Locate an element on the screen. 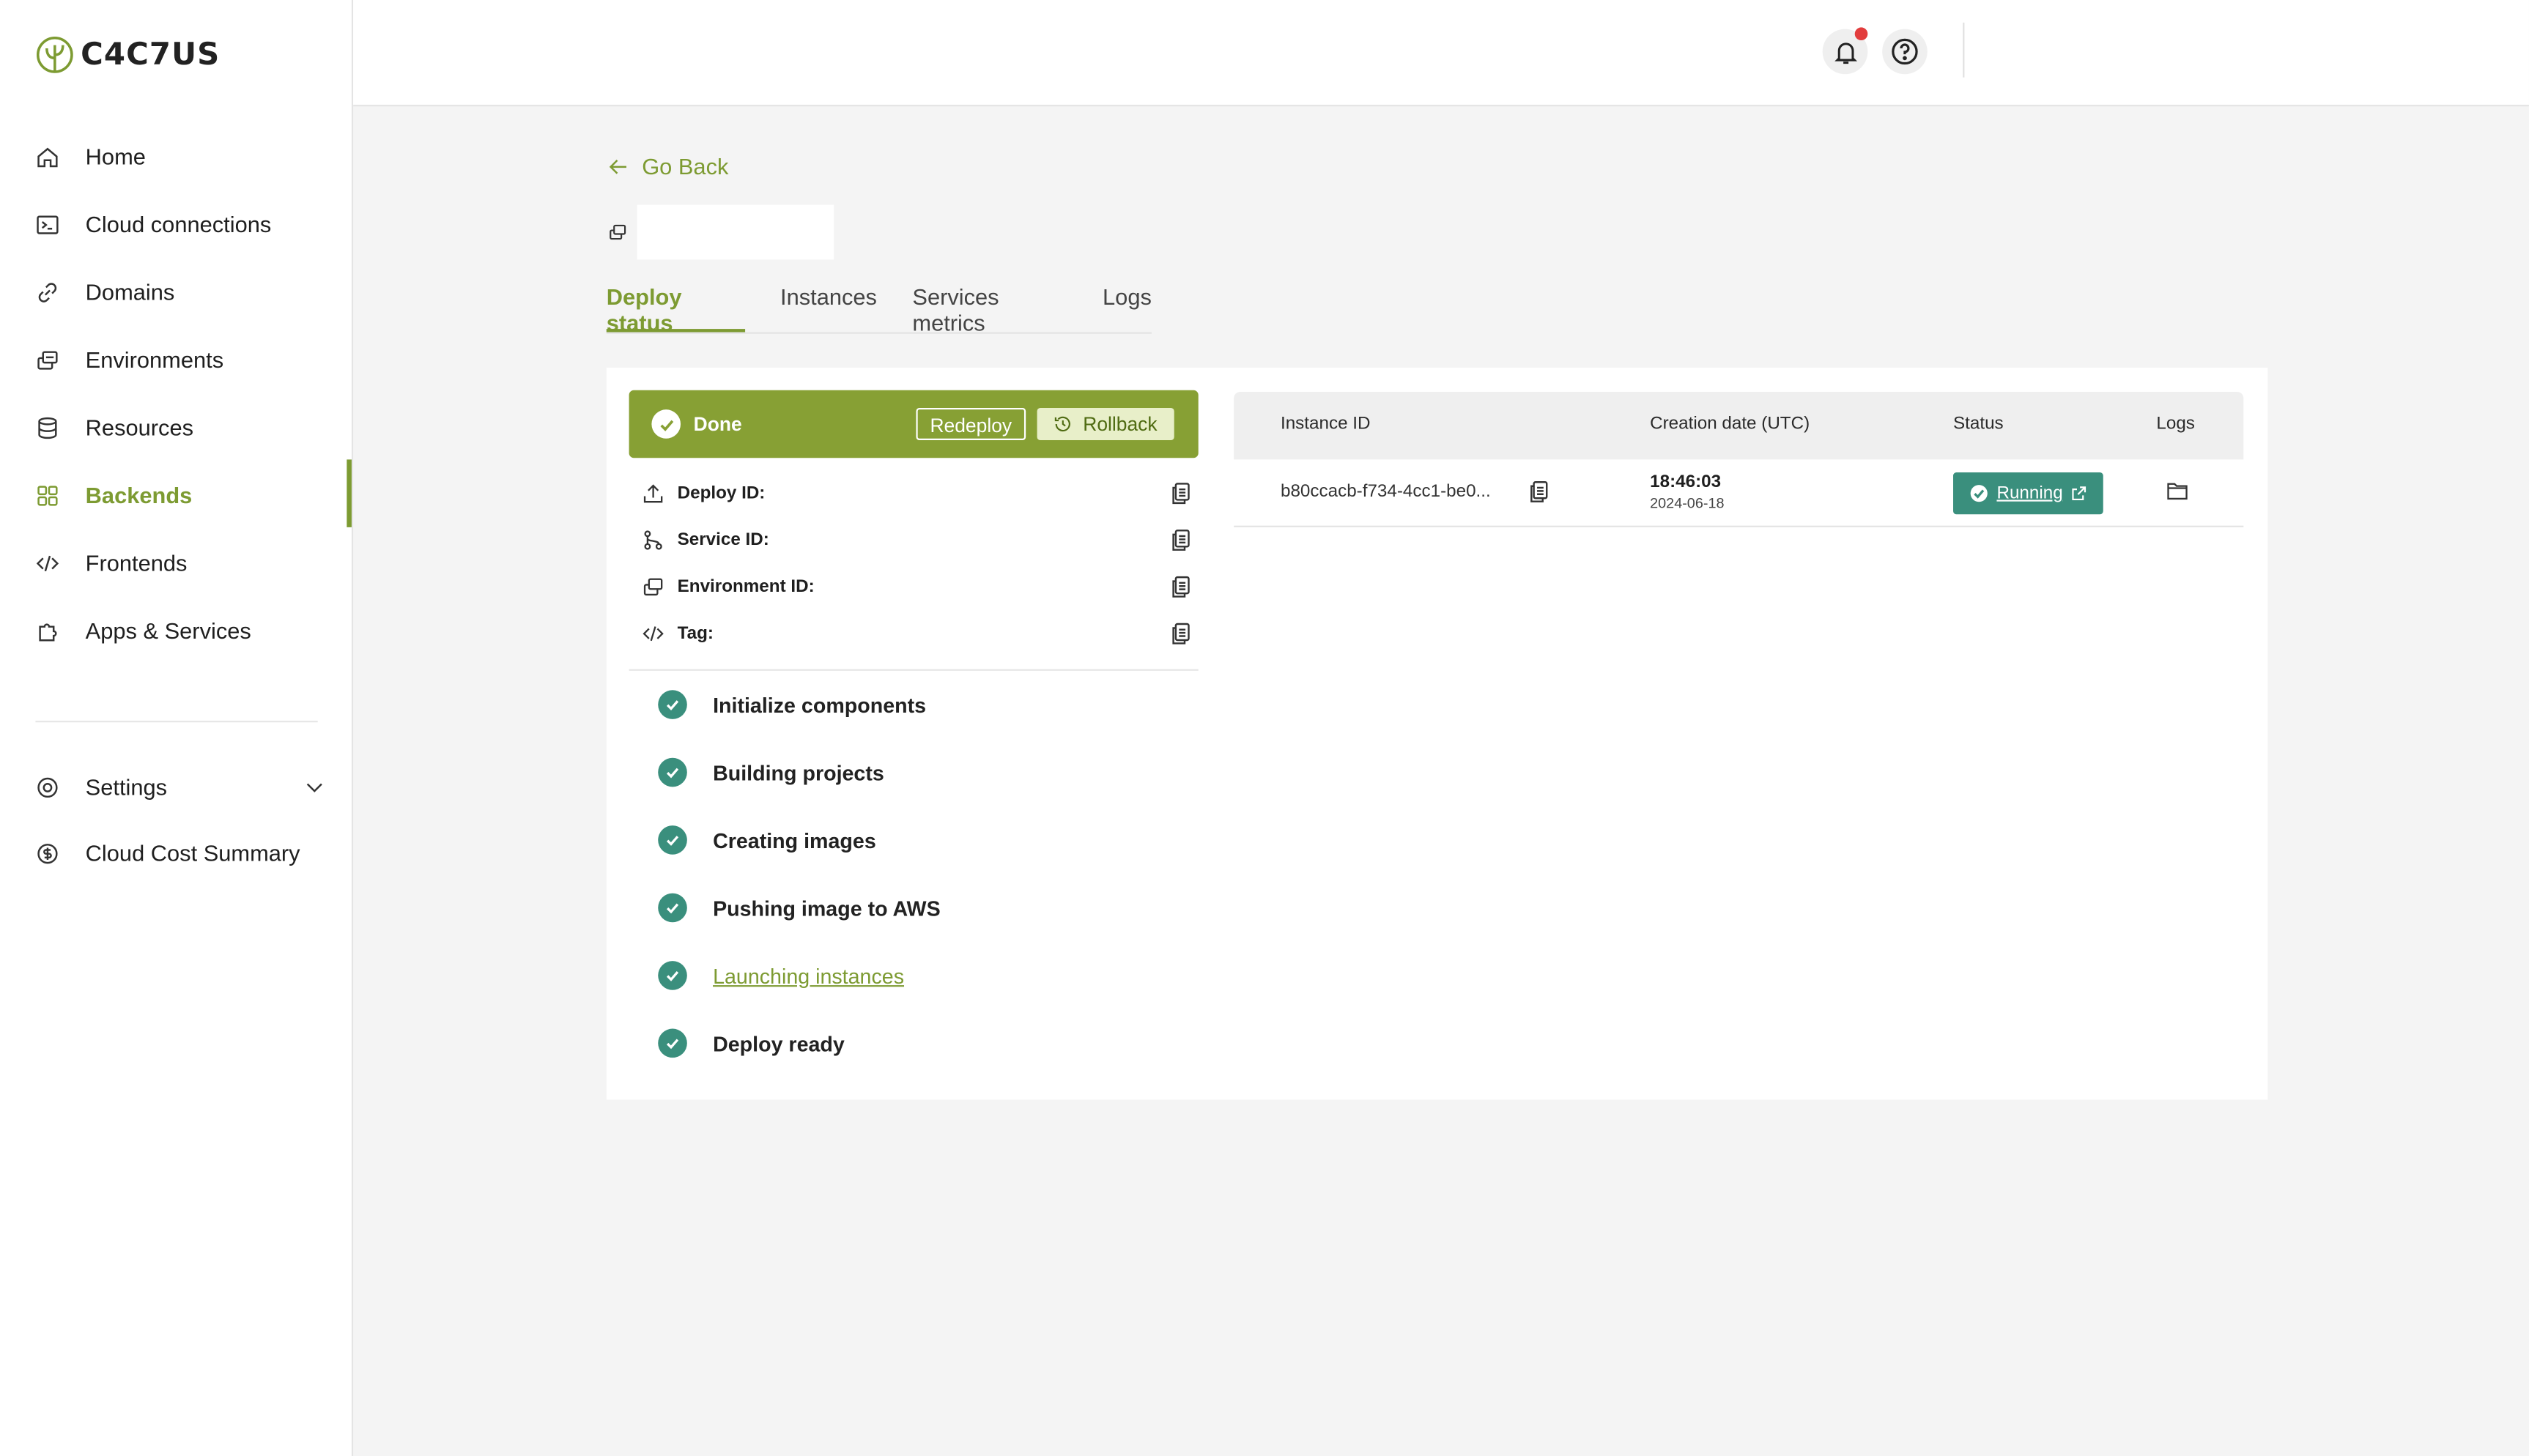 This screenshot has height=1456, width=2529. tab-logs: Logs is located at coordinates (1127, 307).